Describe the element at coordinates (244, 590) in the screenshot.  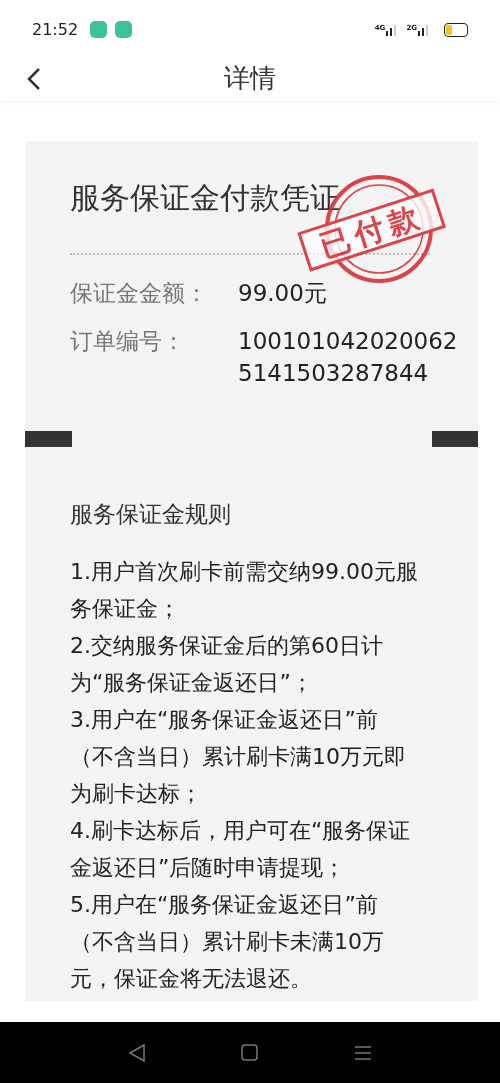
I see `rule-text: 1.用户首次刷卡前需交纳99.00元服务保证金；` at that location.